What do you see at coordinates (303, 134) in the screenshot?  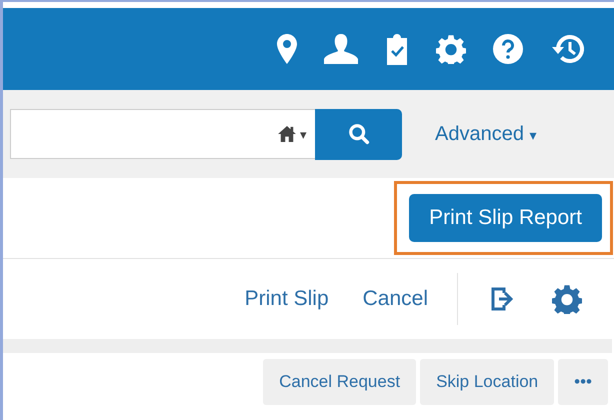 I see `scope-caret: ▾` at bounding box center [303, 134].